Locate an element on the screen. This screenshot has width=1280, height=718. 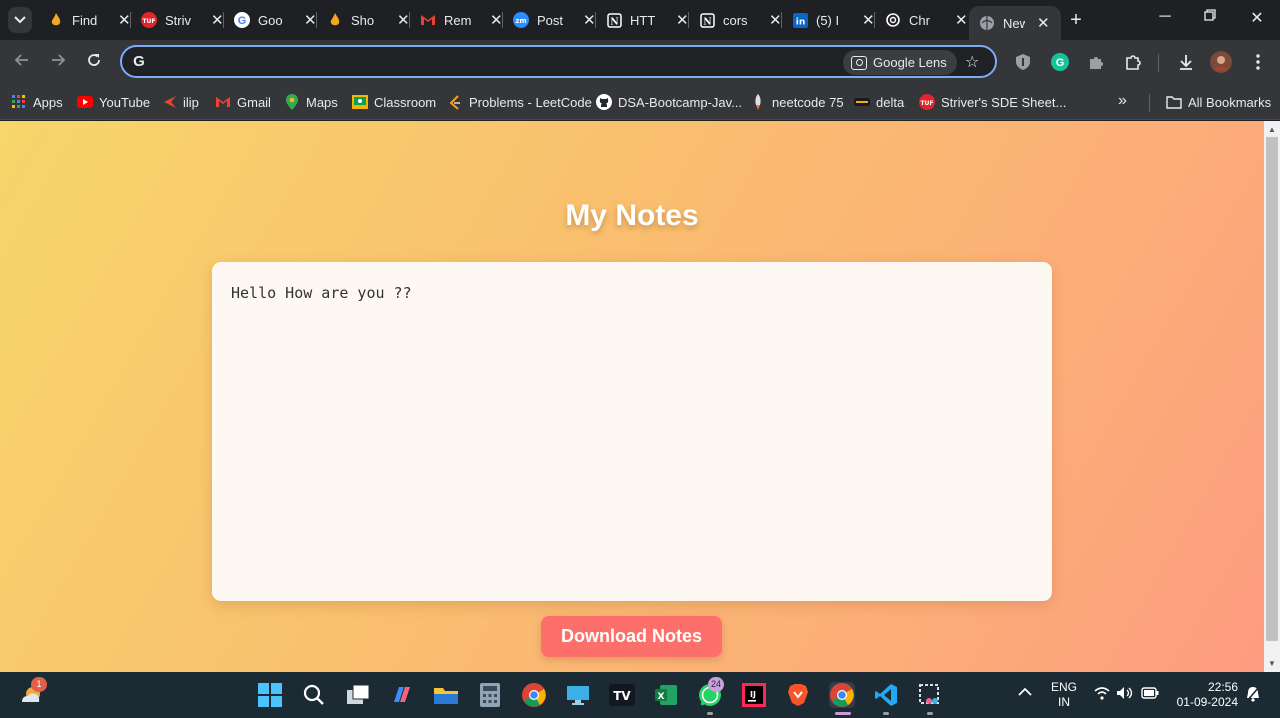
bookmark-maps: Maps is located at coordinates (311, 102).